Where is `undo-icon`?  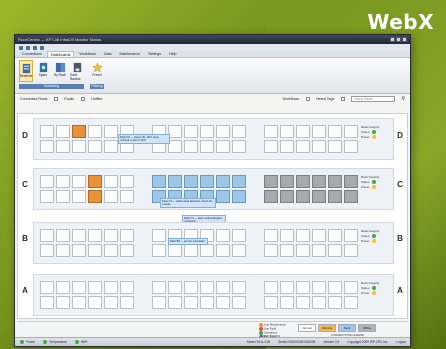 undo-icon is located at coordinates (28, 47).